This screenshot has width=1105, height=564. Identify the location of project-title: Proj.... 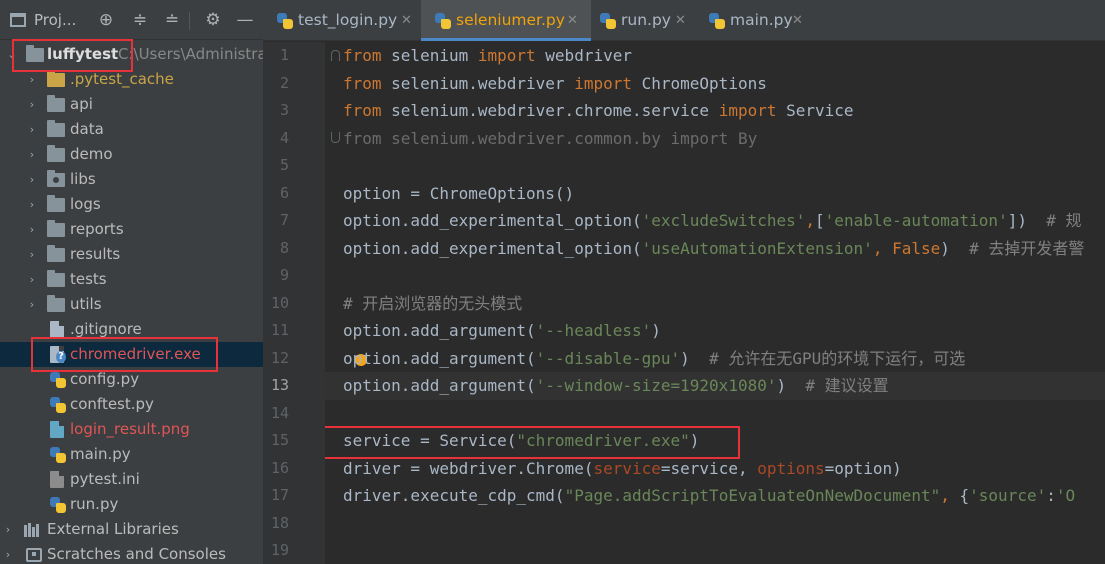
(55, 20).